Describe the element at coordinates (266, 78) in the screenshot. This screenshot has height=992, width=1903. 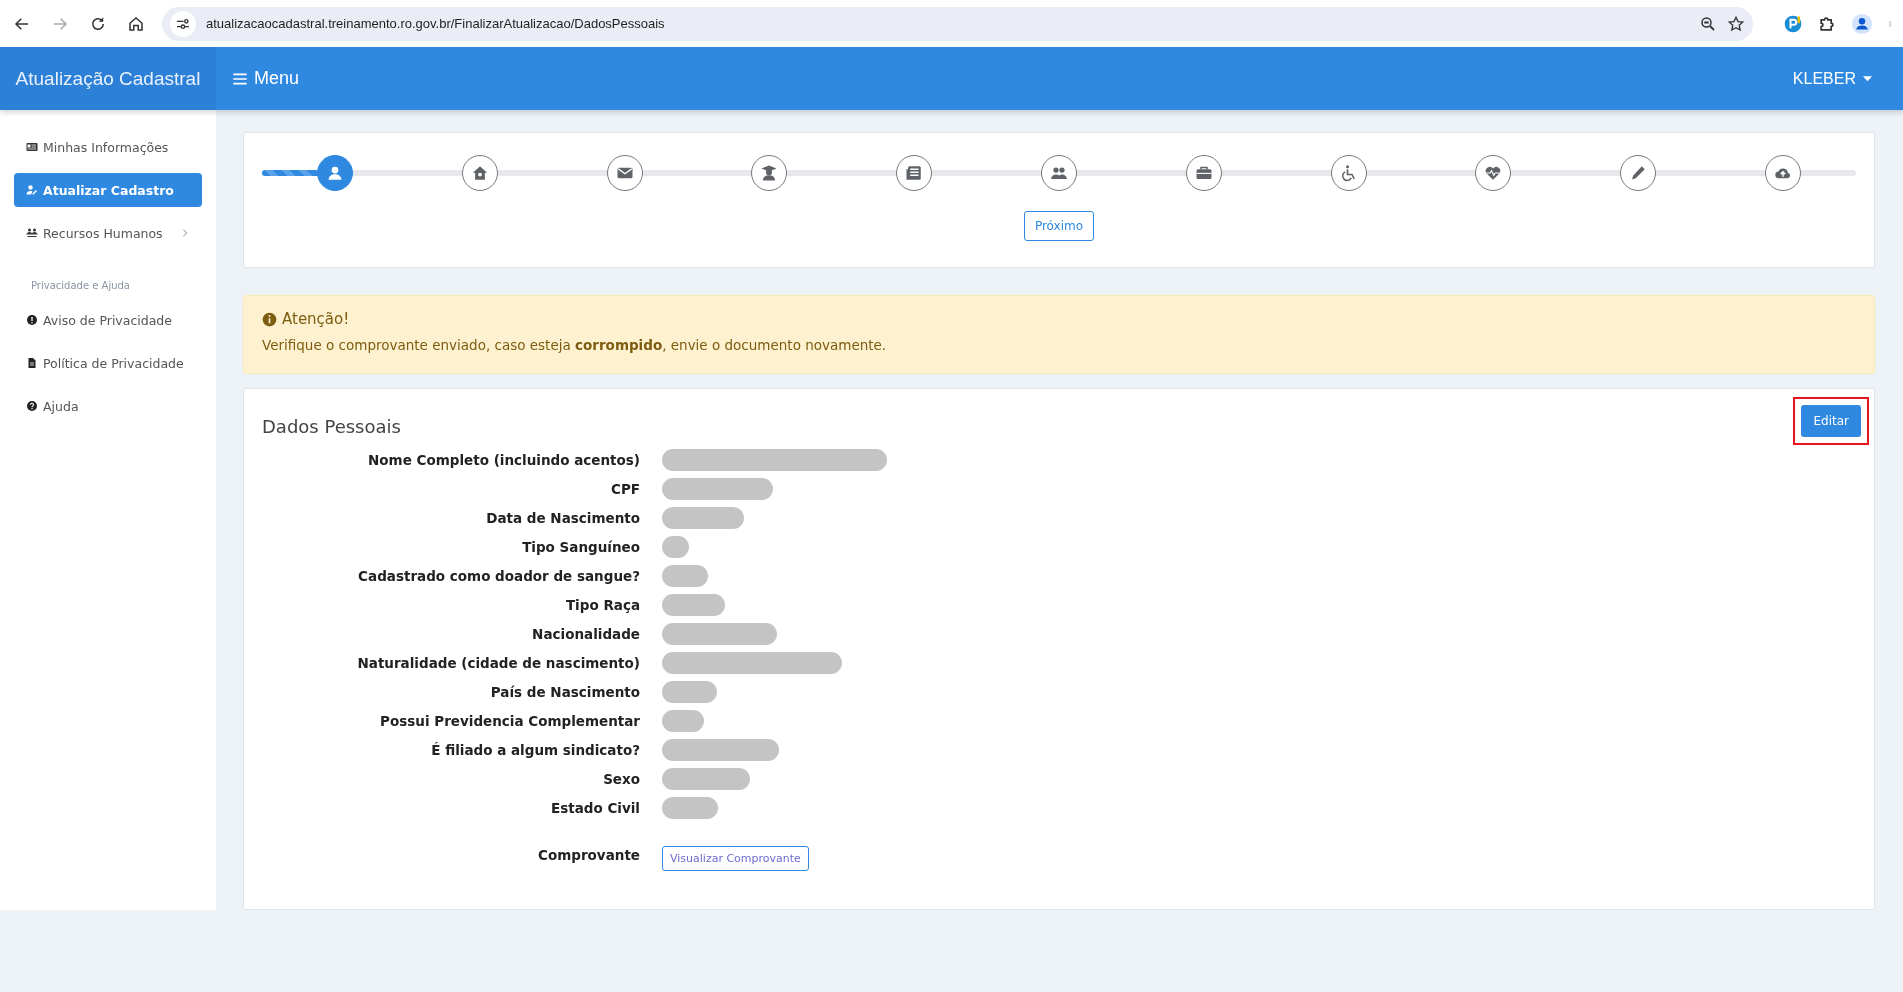
I see `menu-button: Menu` at that location.